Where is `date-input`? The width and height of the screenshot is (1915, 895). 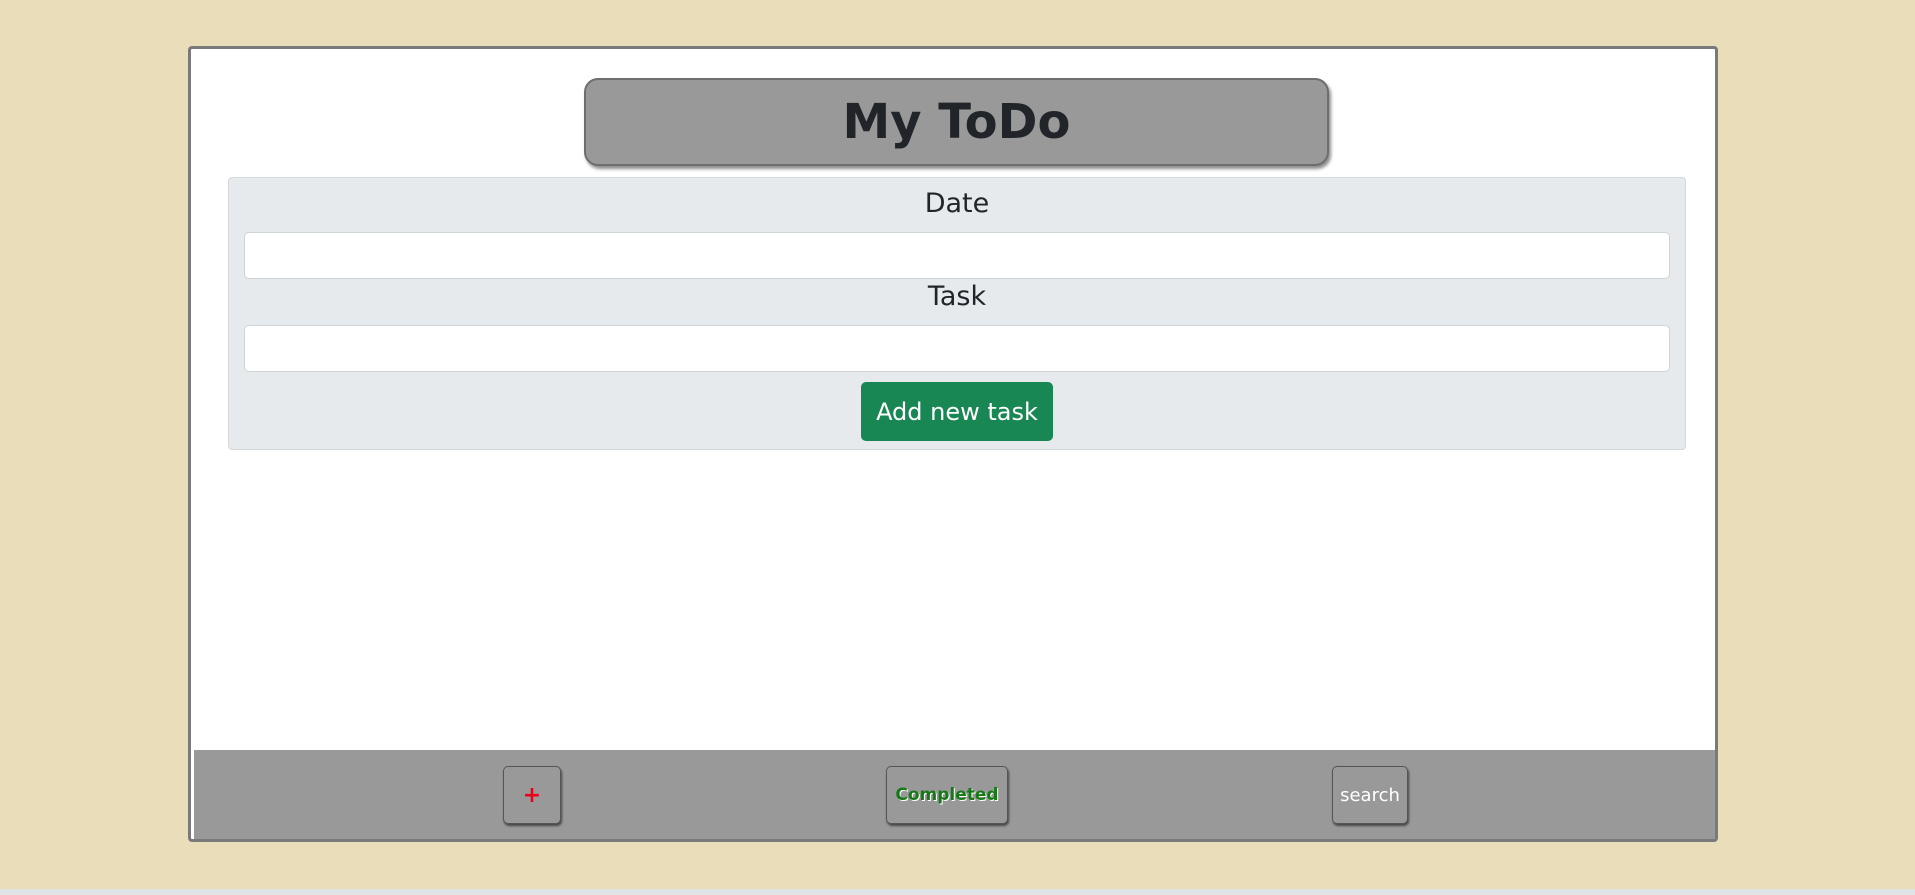
date-input is located at coordinates (957, 255).